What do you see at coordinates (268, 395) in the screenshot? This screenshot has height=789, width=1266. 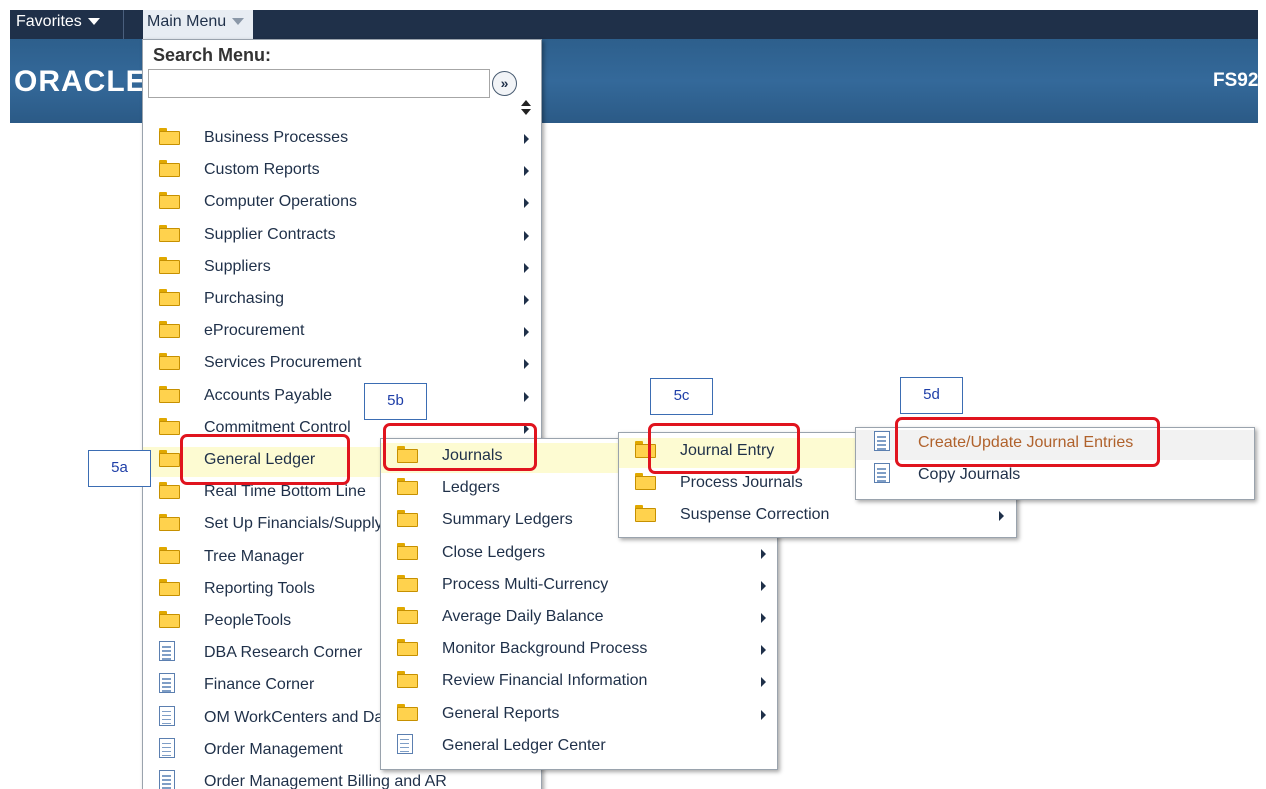 I see `main-menu-item-label: Accounts Payable` at bounding box center [268, 395].